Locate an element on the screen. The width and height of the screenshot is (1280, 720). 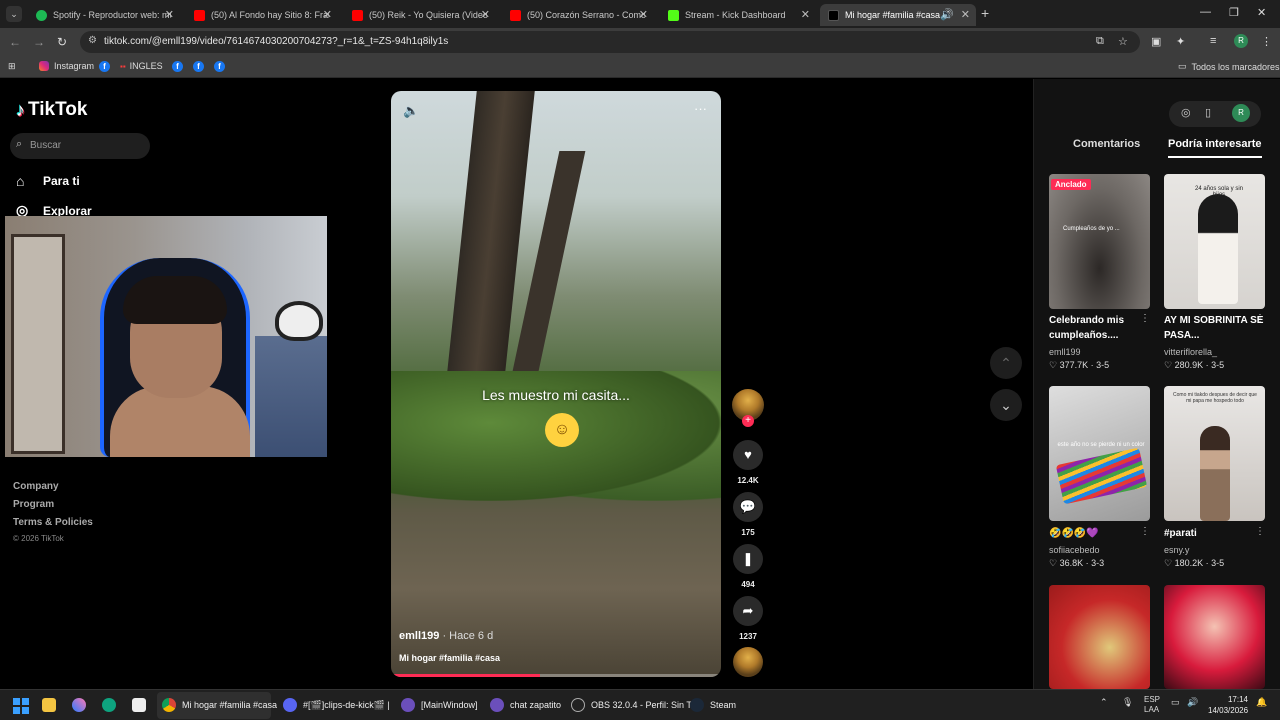
tab-youtube-3: (50) Corazón Serrano - Como S ✕ is located at coordinates (578, 15).